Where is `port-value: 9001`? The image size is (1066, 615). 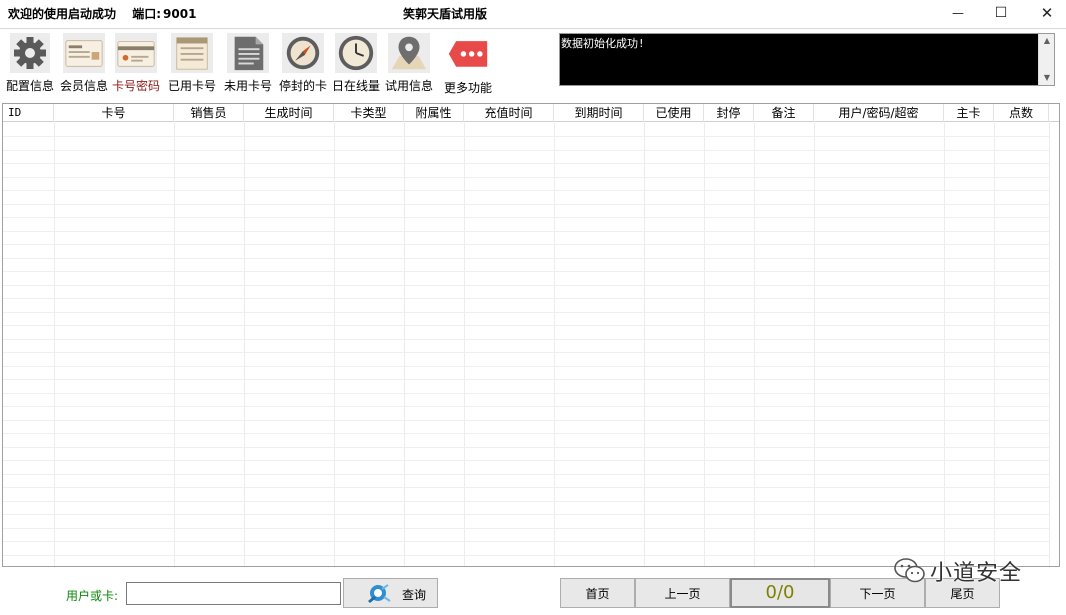 port-value: 9001 is located at coordinates (180, 14).